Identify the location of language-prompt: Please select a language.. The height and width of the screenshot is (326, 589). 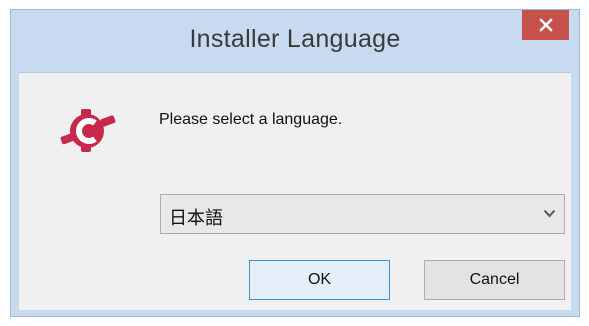
(251, 119).